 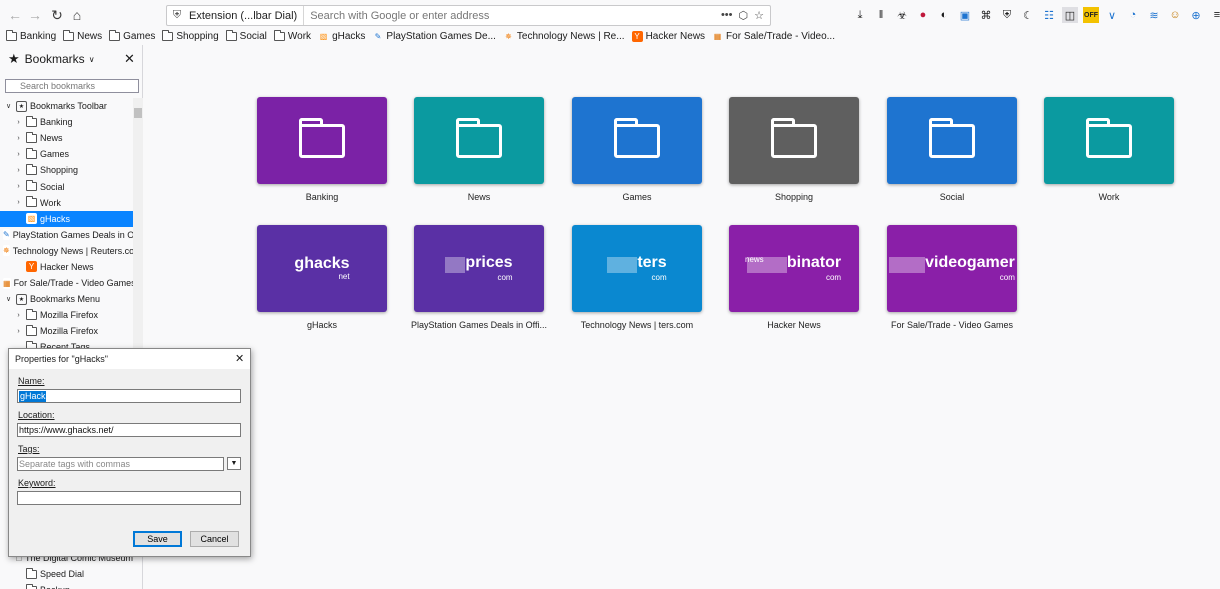 What do you see at coordinates (1007, 15) in the screenshot?
I see `extension-shield-icon: ⛨` at bounding box center [1007, 15].